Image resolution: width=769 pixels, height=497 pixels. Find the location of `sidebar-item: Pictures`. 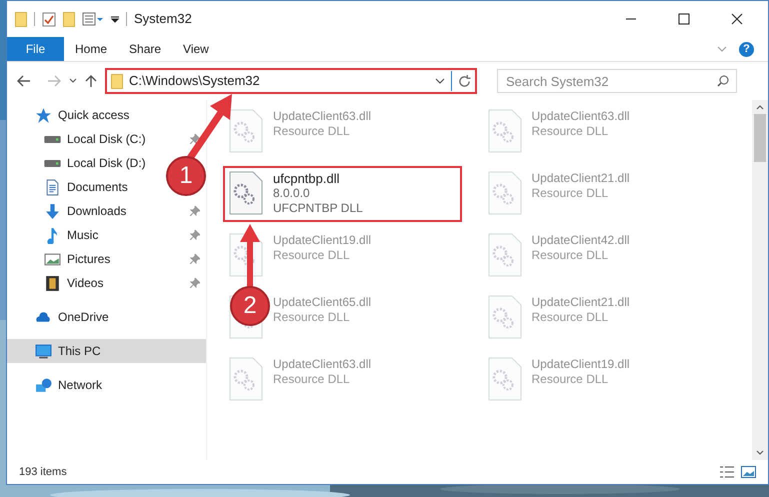

sidebar-item: Pictures is located at coordinates (77, 259).